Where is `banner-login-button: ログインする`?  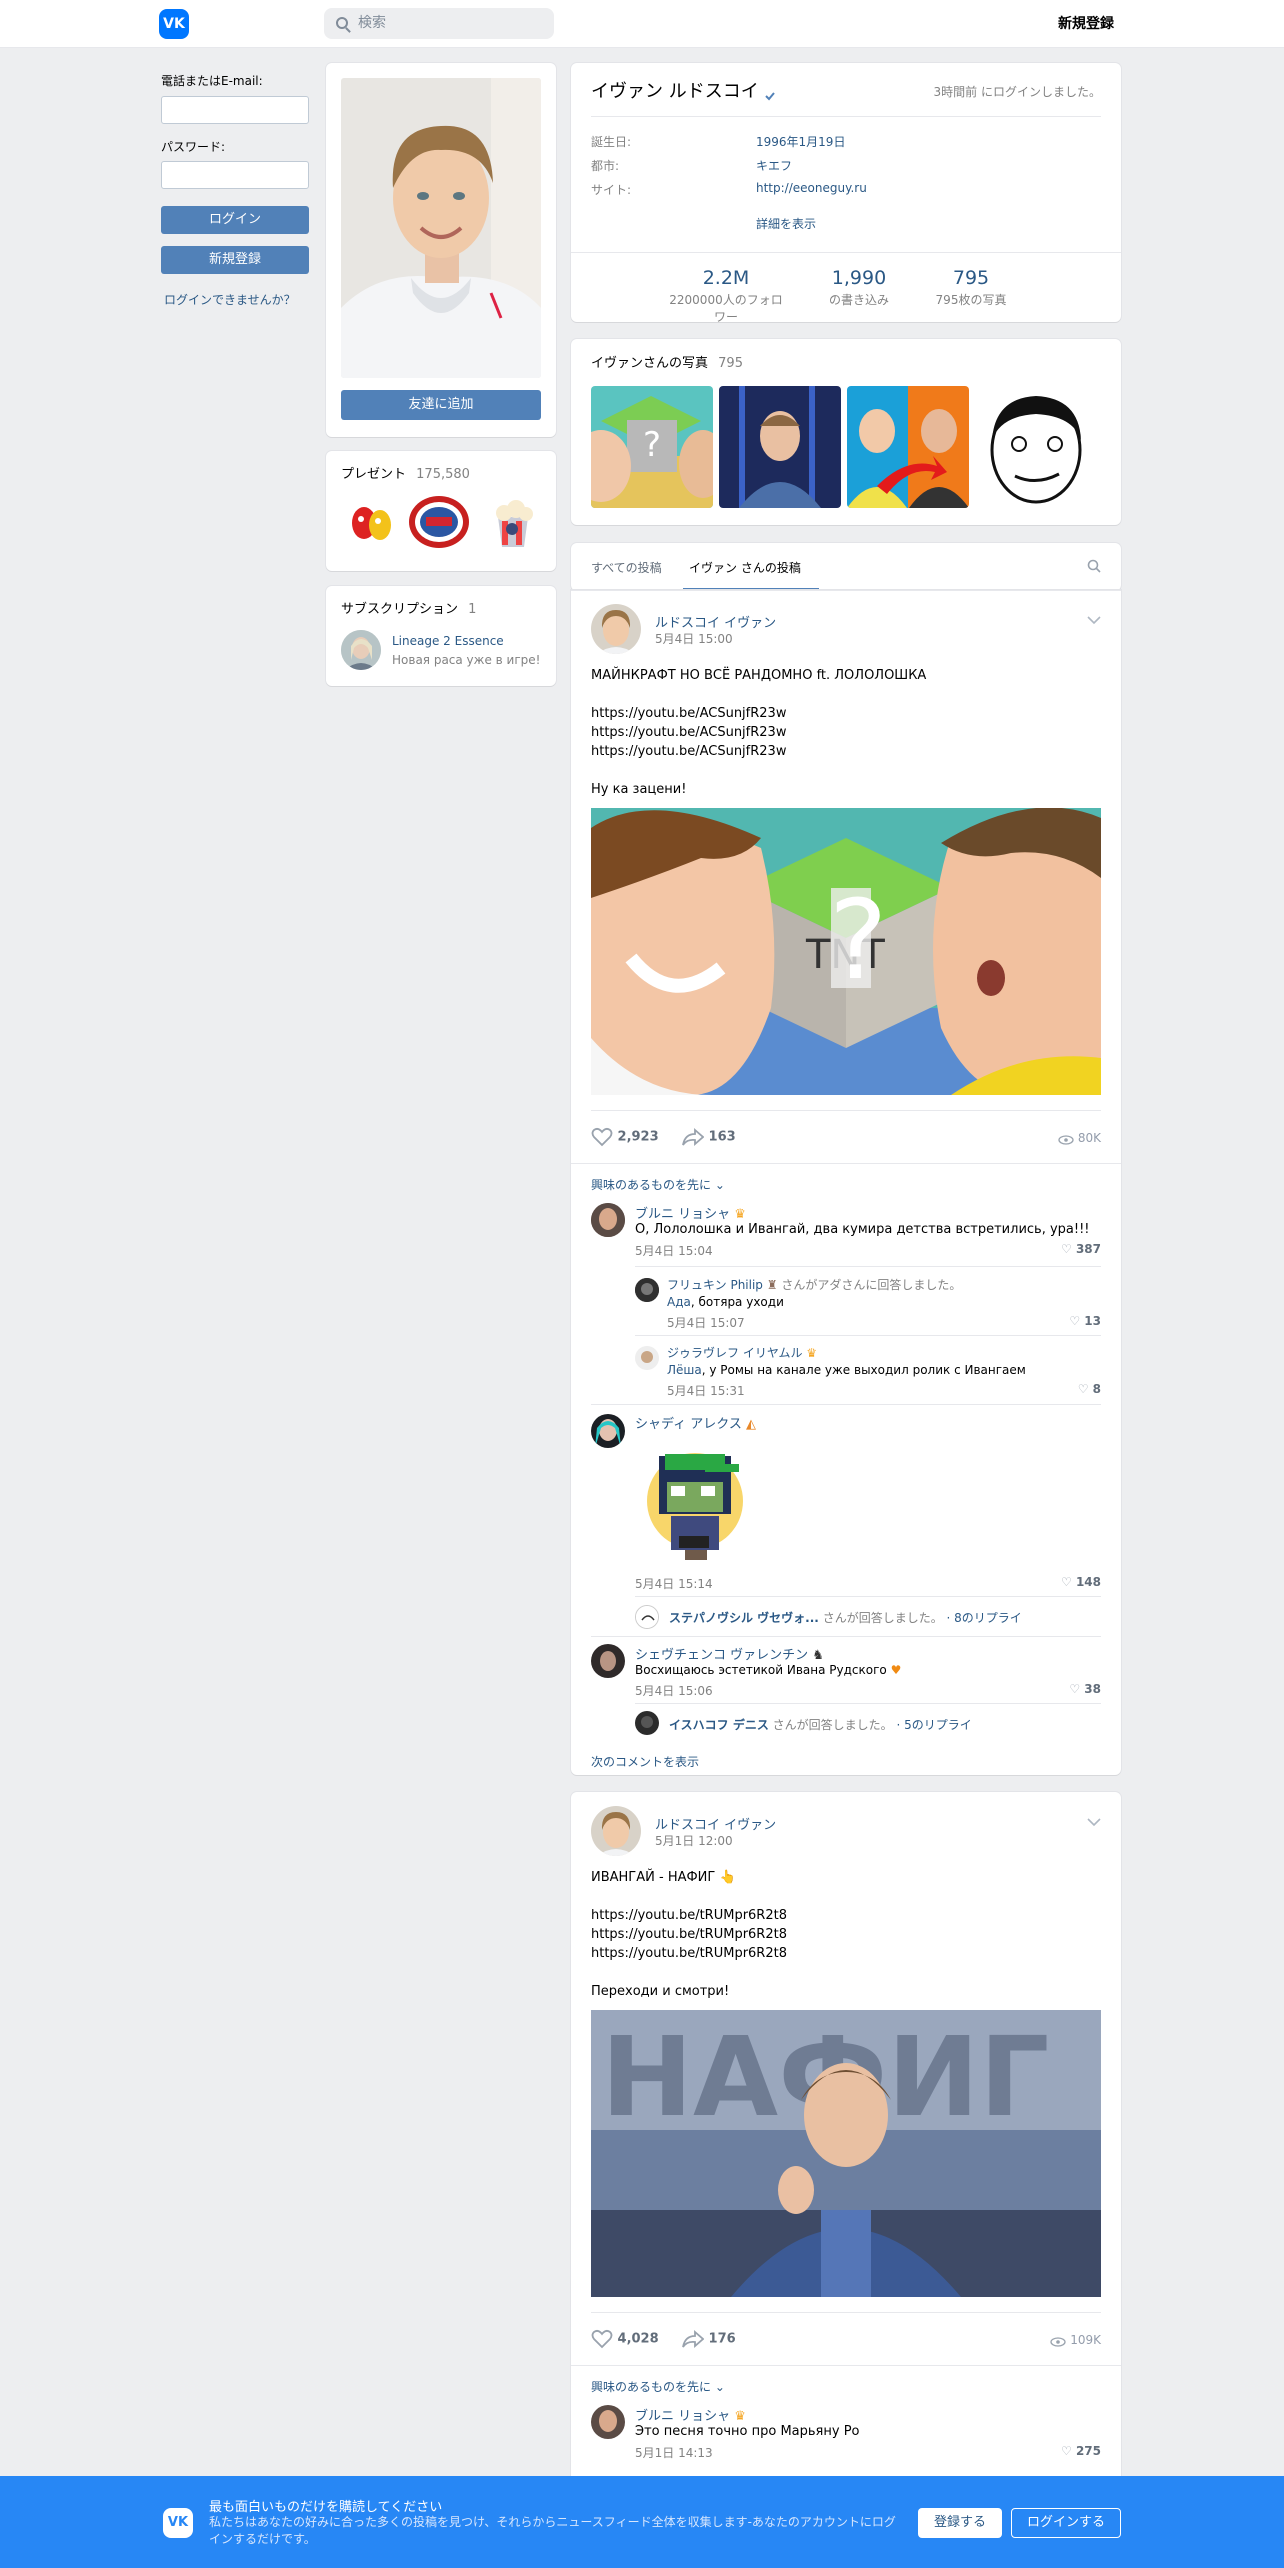
banner-login-button: ログインする is located at coordinates (1066, 2523).